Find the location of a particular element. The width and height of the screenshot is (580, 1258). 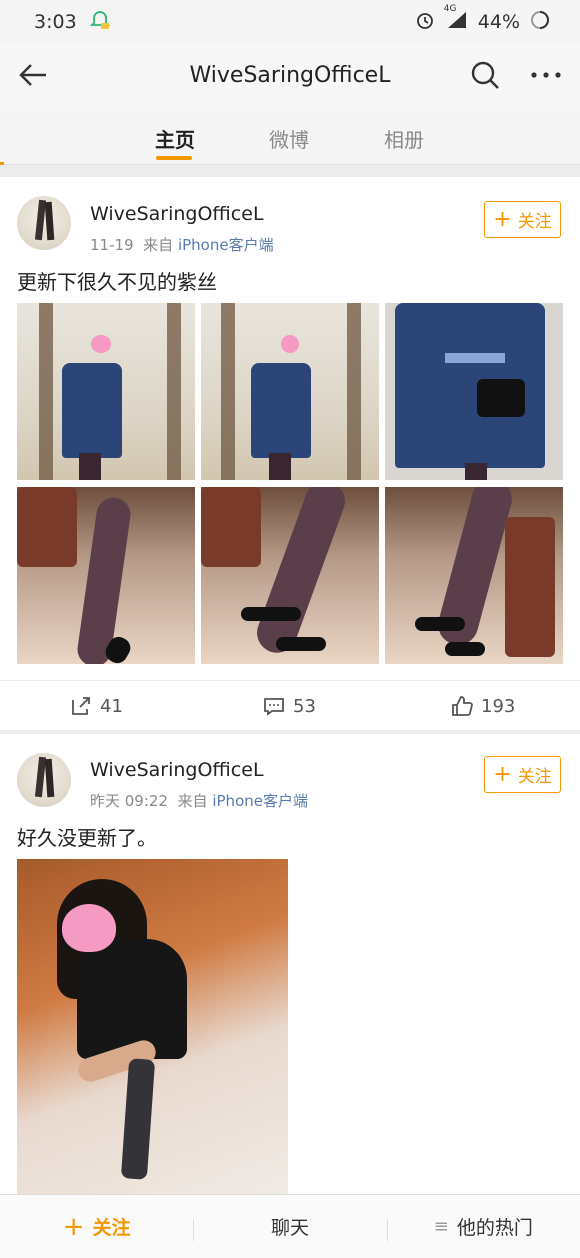

chat-label: 聊天 is located at coordinates (289, 1228).